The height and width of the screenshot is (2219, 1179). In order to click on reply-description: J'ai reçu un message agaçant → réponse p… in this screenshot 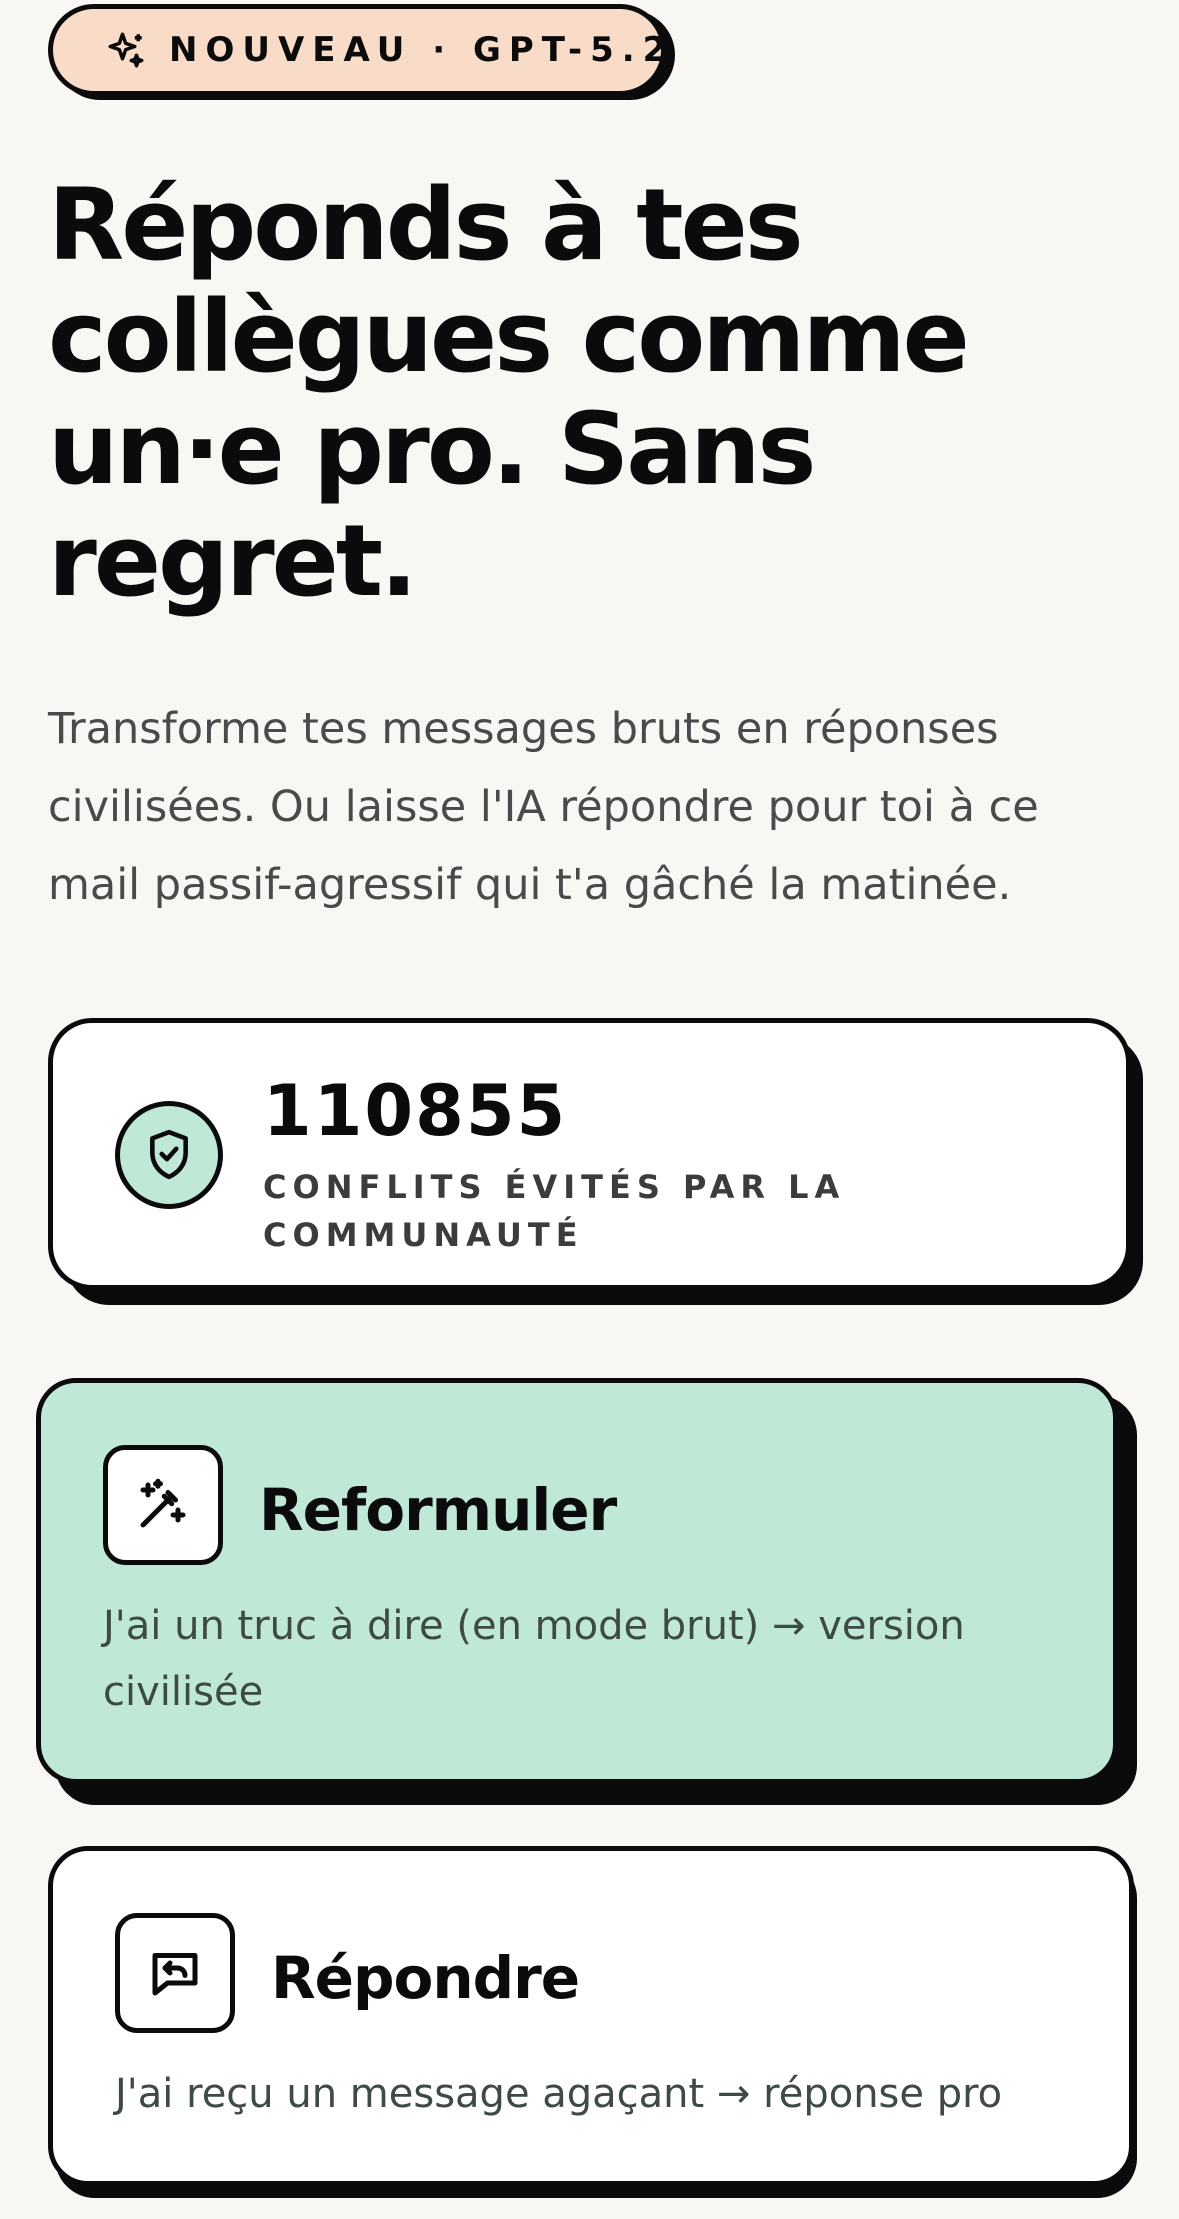, I will do `click(559, 2094)`.